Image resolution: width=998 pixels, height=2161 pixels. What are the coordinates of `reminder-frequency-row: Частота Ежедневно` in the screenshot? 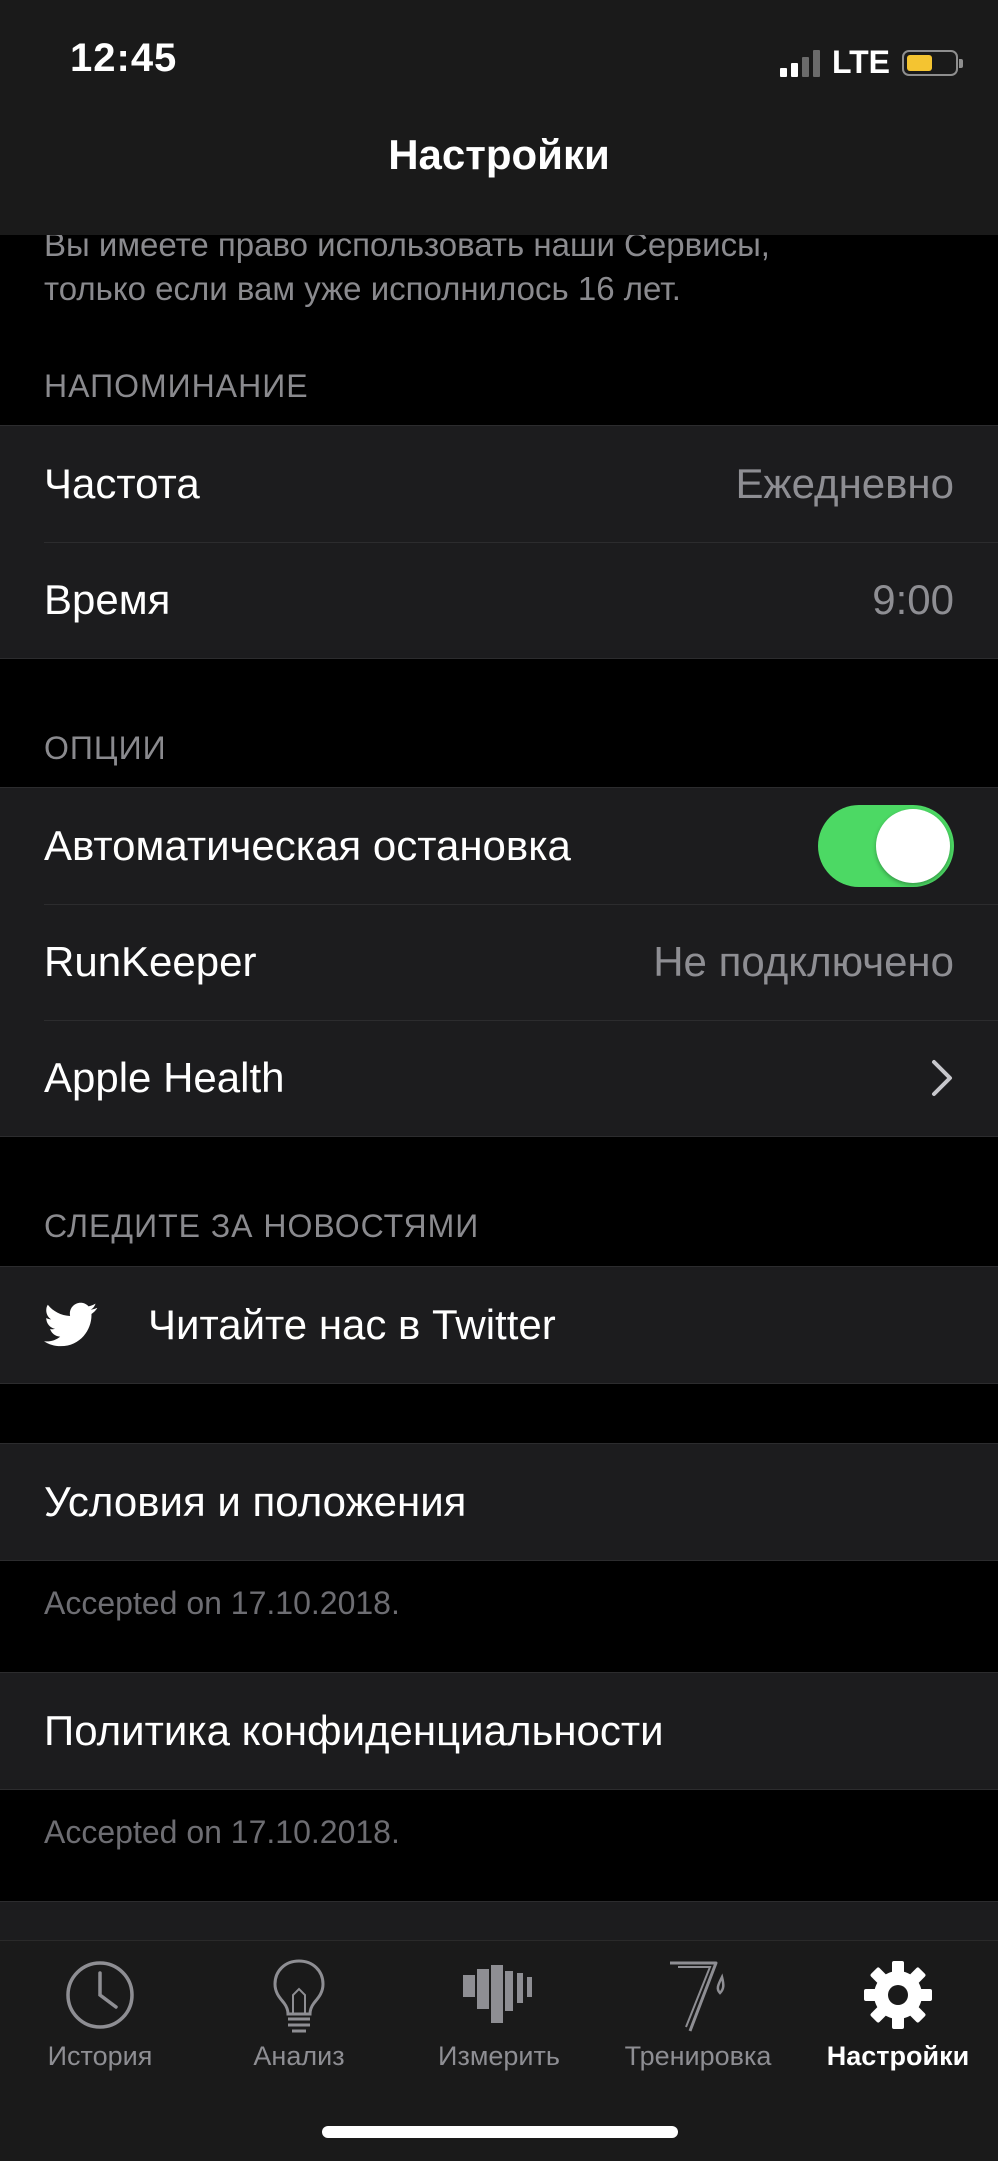 It's located at (499, 484).